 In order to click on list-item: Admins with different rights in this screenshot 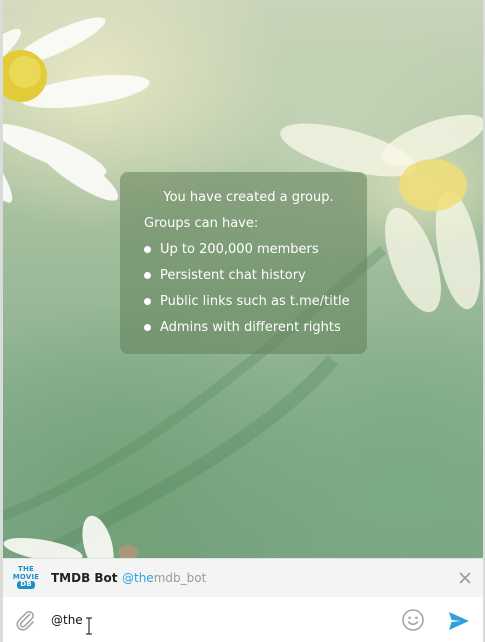, I will do `click(248, 331)`.